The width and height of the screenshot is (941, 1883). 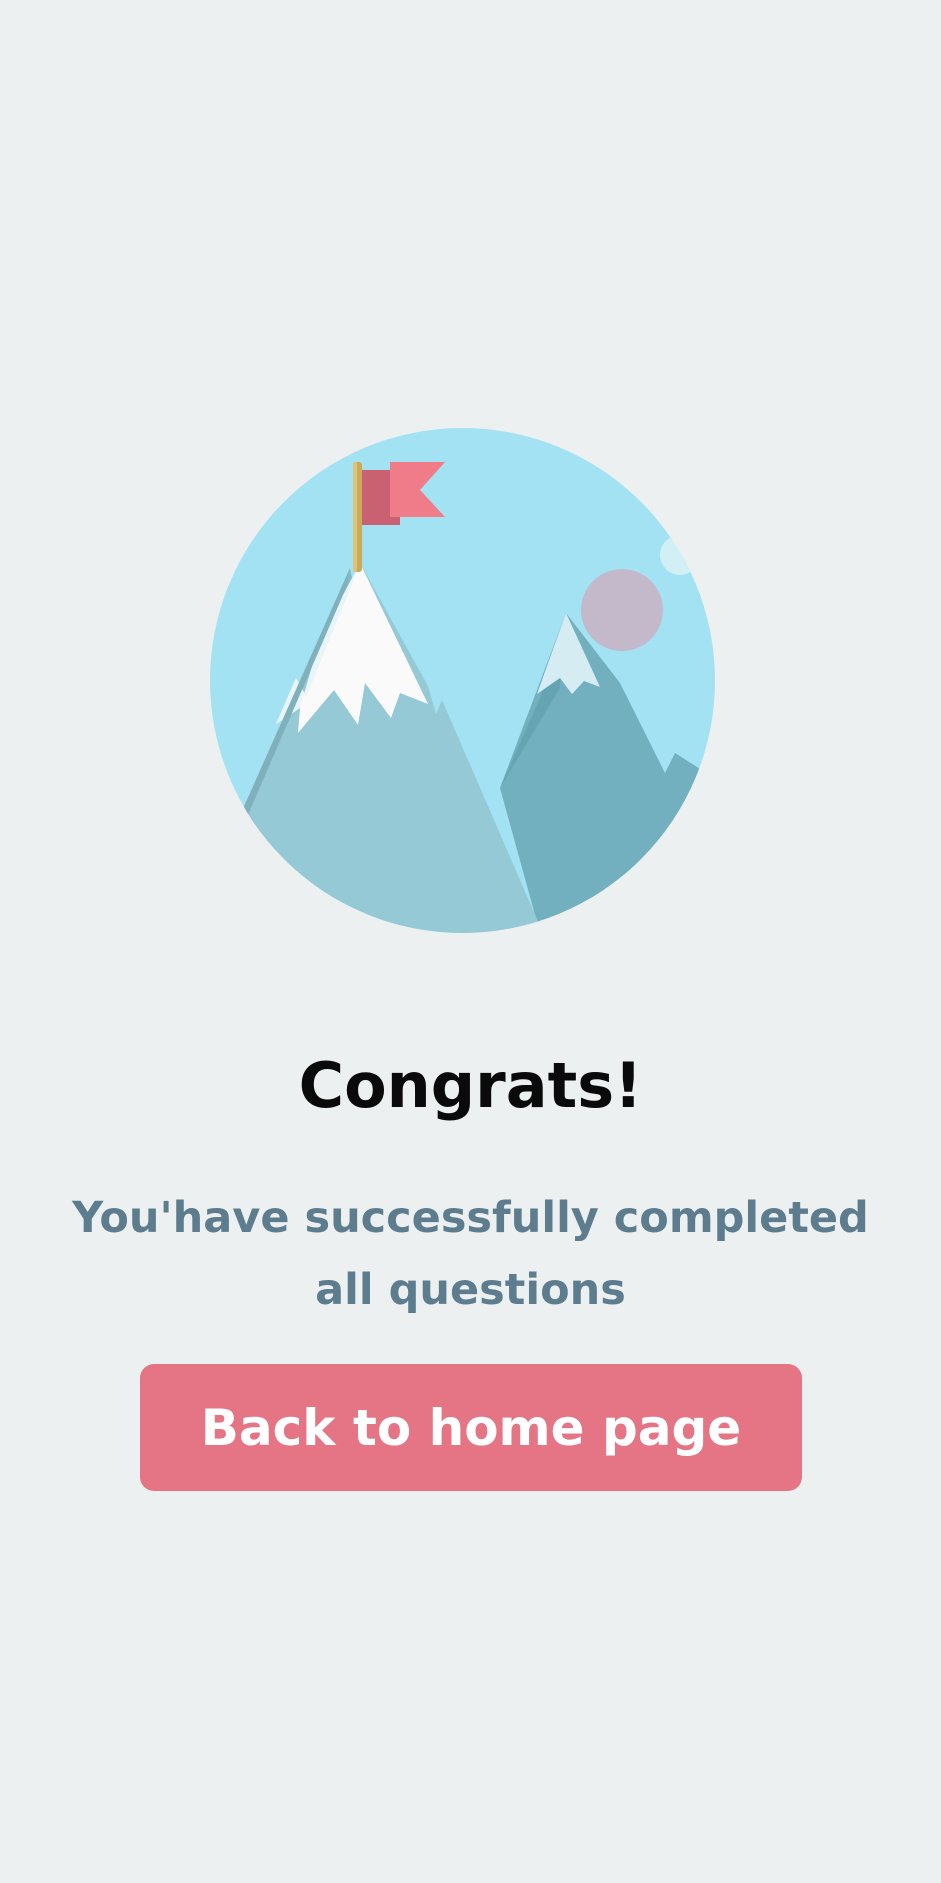 I want to click on congrats-title: Congrats!, so click(x=470, y=1085).